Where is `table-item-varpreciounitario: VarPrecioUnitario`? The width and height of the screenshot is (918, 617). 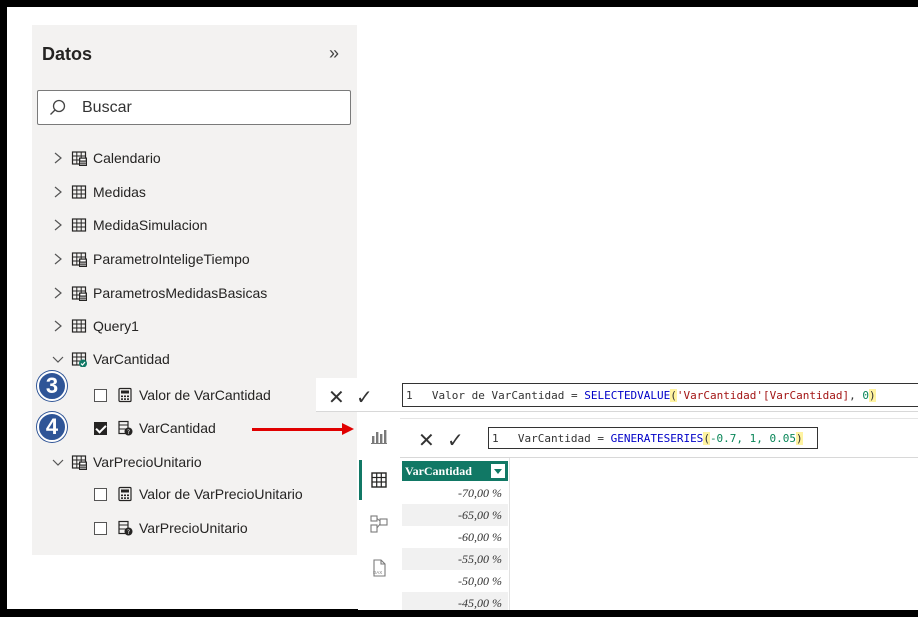 table-item-varpreciounitario: VarPrecioUnitario is located at coordinates (126, 462).